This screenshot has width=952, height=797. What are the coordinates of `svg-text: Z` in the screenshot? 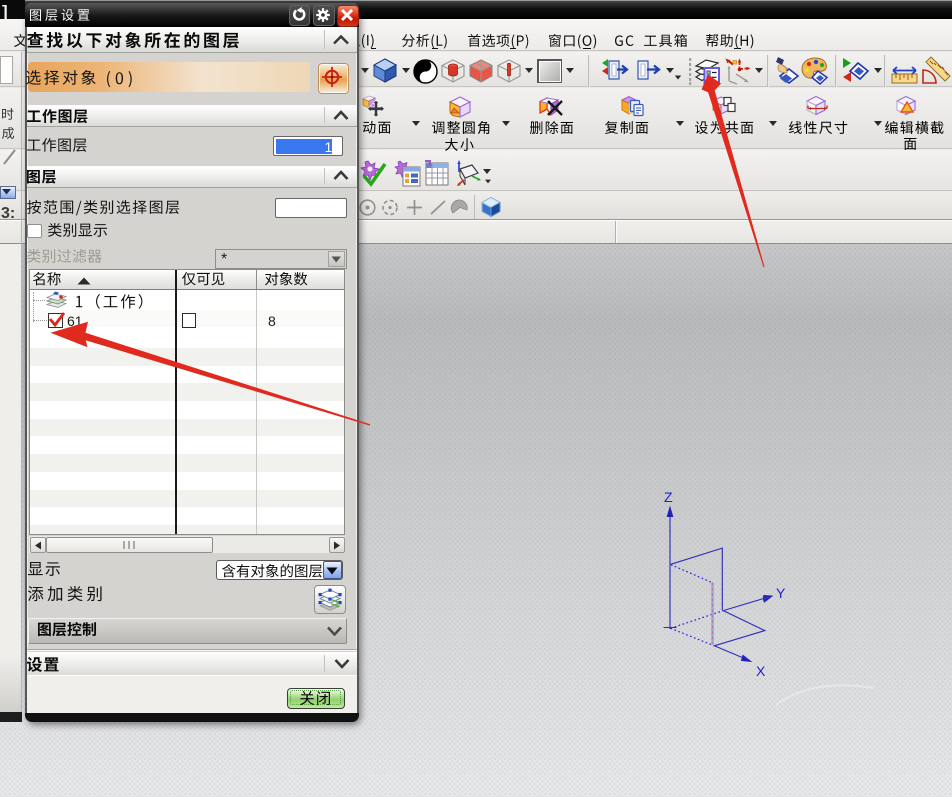 It's located at (668, 497).